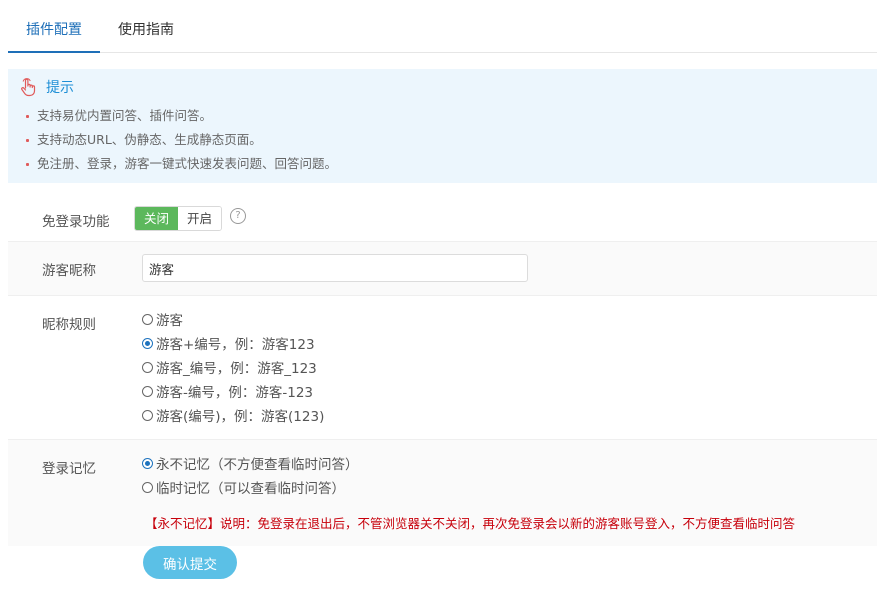 This screenshot has width=877, height=611. I want to click on nickname-rule-option: 游客(编号)，例：游客(123), so click(233, 415).